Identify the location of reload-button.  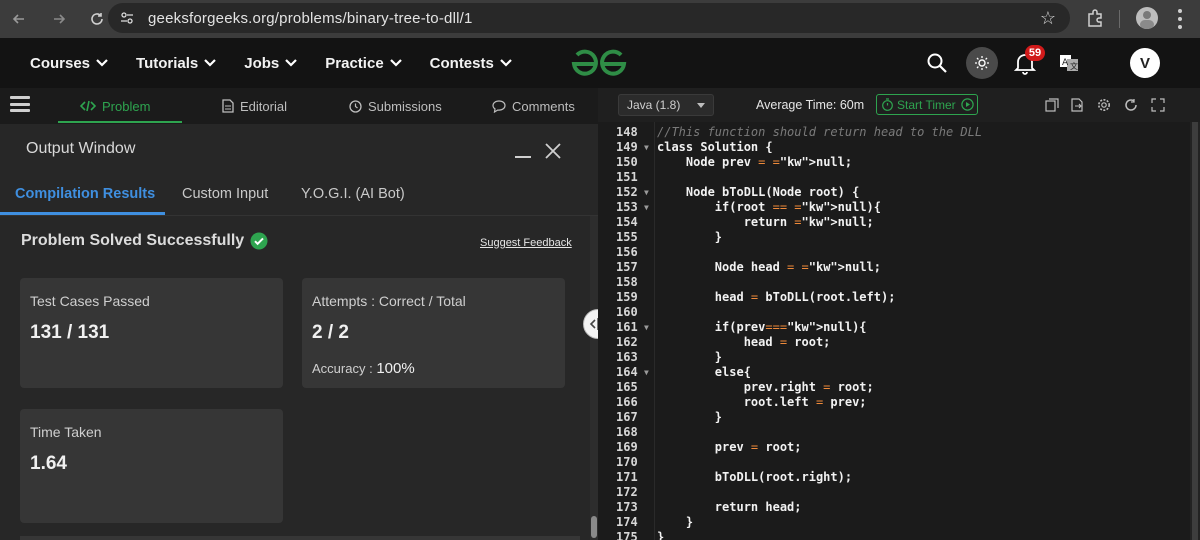
(97, 19).